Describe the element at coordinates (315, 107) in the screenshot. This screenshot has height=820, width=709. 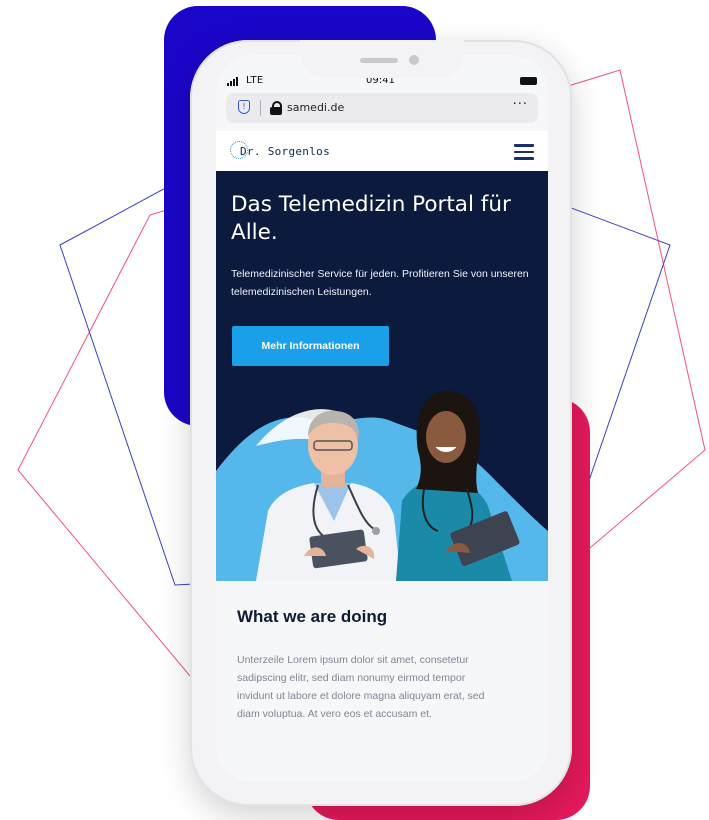
I see `url-text: samedi.de` at that location.